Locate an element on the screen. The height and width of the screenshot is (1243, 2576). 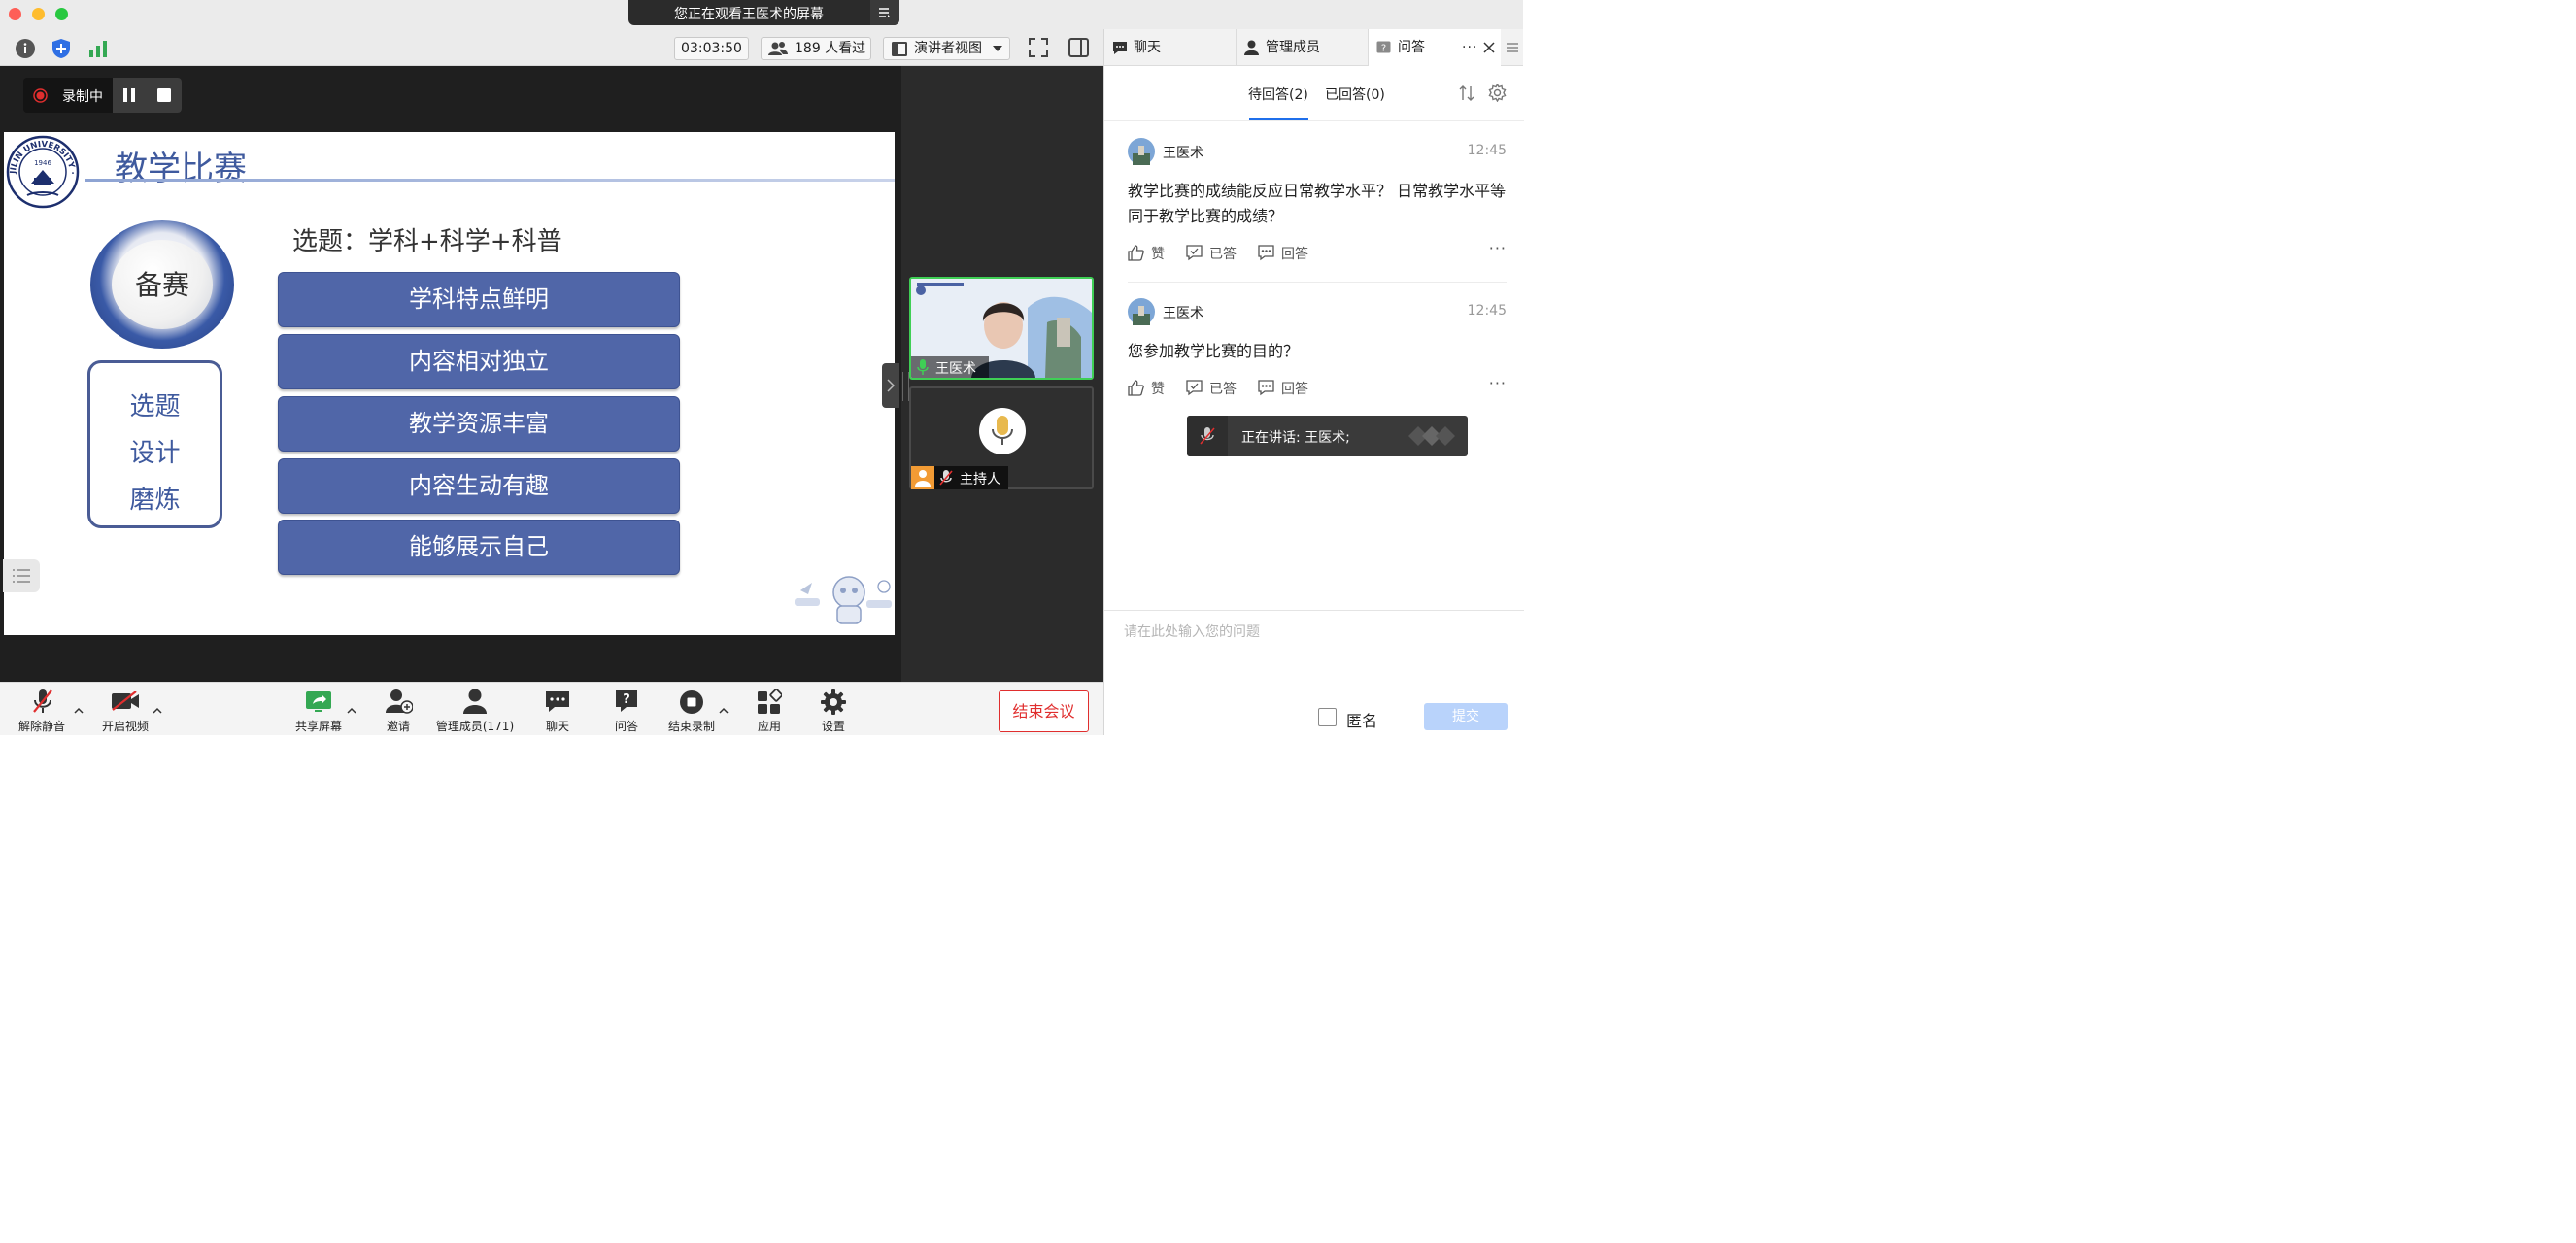
logo-year: 1946 is located at coordinates (42, 163).